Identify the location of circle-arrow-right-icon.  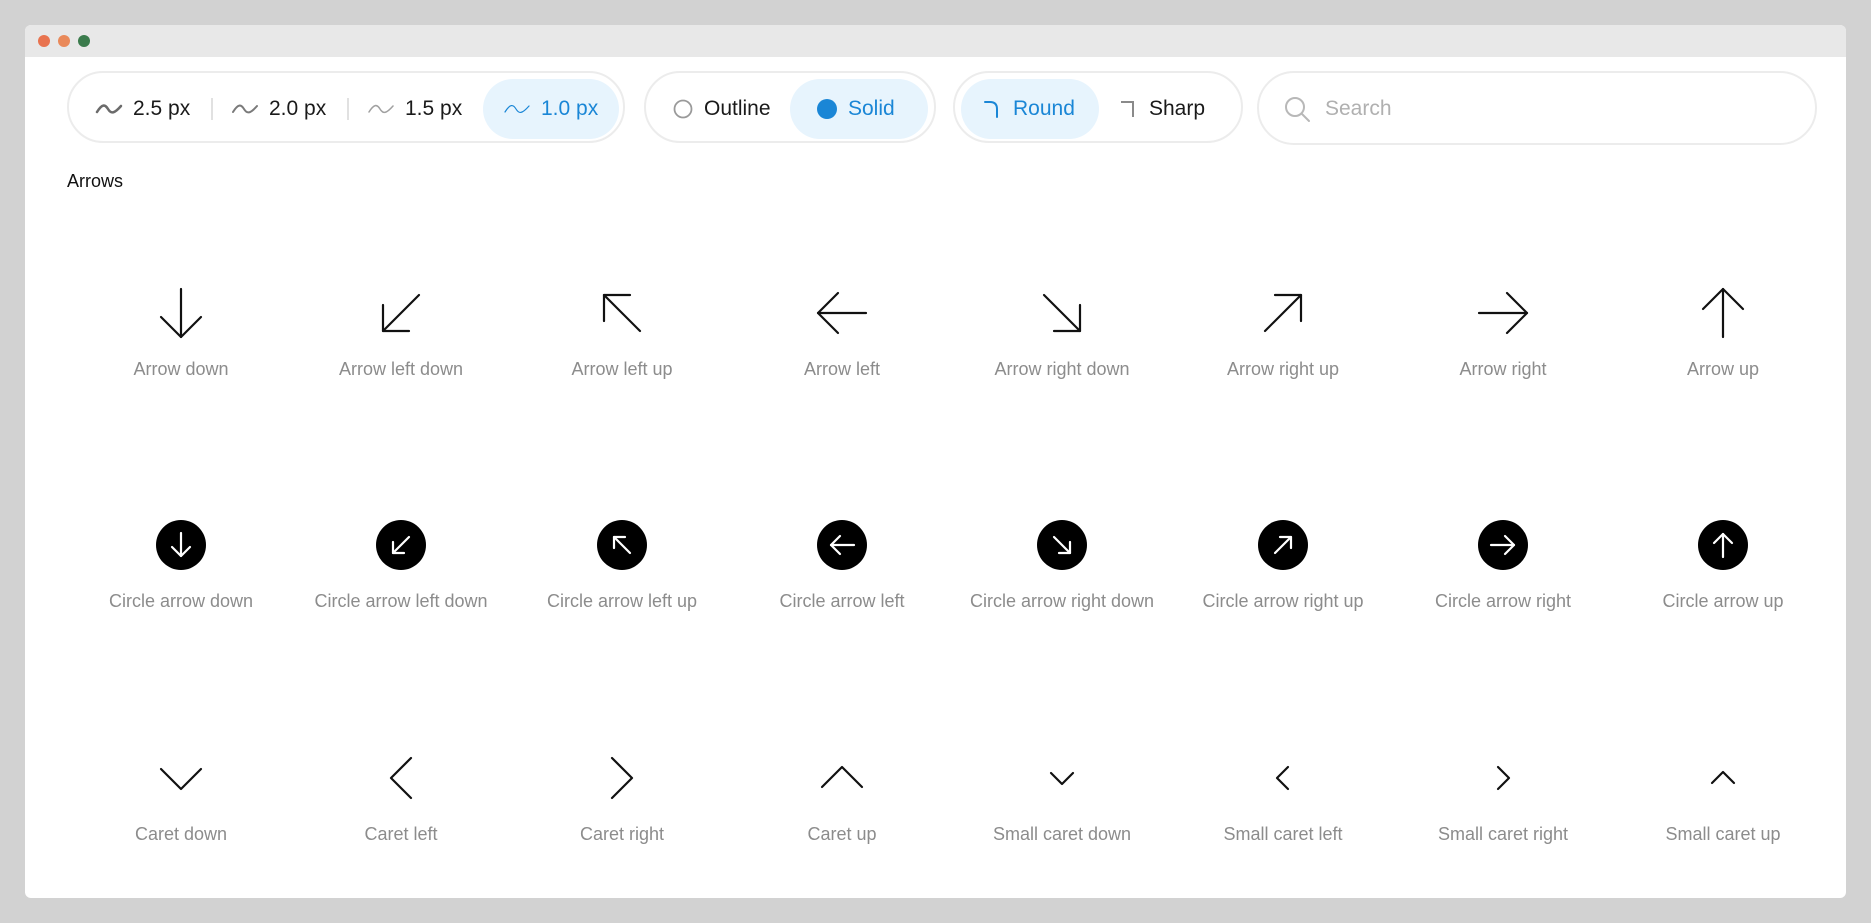
(1503, 545).